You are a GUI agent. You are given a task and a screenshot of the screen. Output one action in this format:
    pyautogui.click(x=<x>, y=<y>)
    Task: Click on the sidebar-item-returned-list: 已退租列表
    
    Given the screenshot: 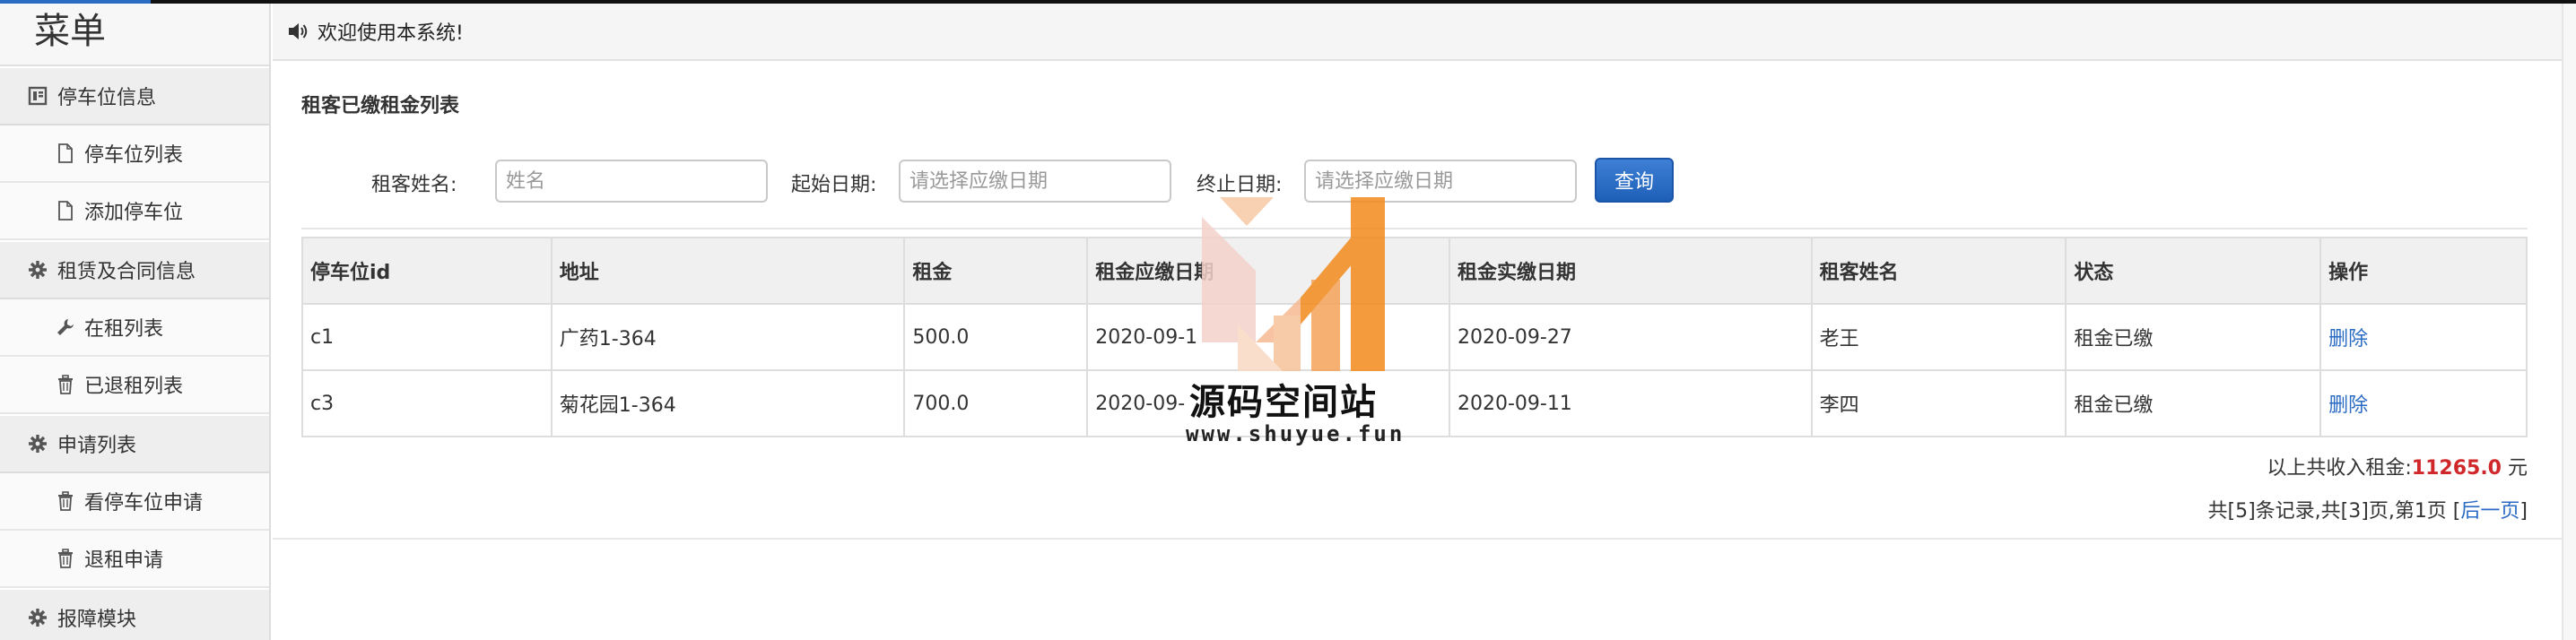 What is the action you would take?
    pyautogui.click(x=134, y=385)
    